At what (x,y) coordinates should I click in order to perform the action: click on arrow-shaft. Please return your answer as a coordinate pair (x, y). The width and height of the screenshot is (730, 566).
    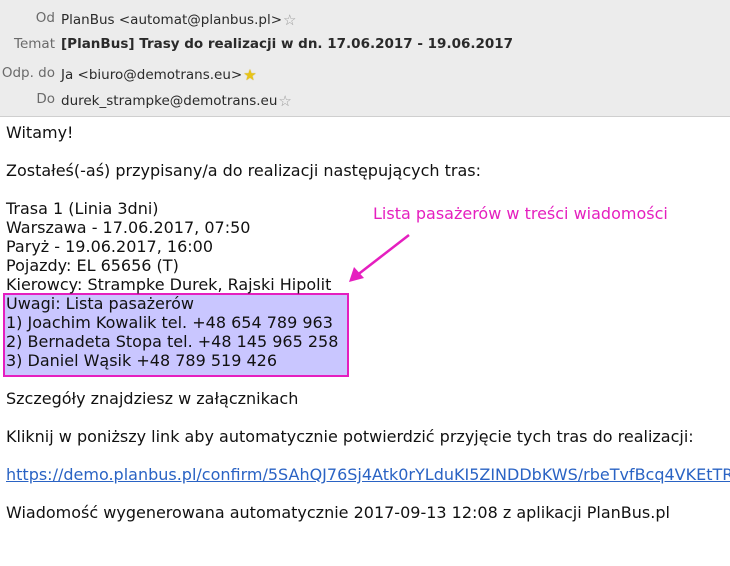
    Looking at the image, I should click on (382, 255).